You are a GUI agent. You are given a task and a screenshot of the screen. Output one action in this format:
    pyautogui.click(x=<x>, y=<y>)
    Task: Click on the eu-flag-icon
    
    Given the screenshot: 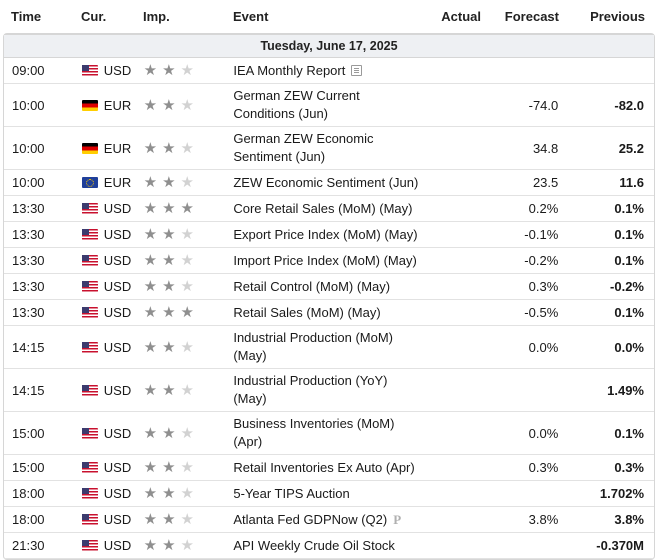 What is the action you would take?
    pyautogui.click(x=89, y=182)
    